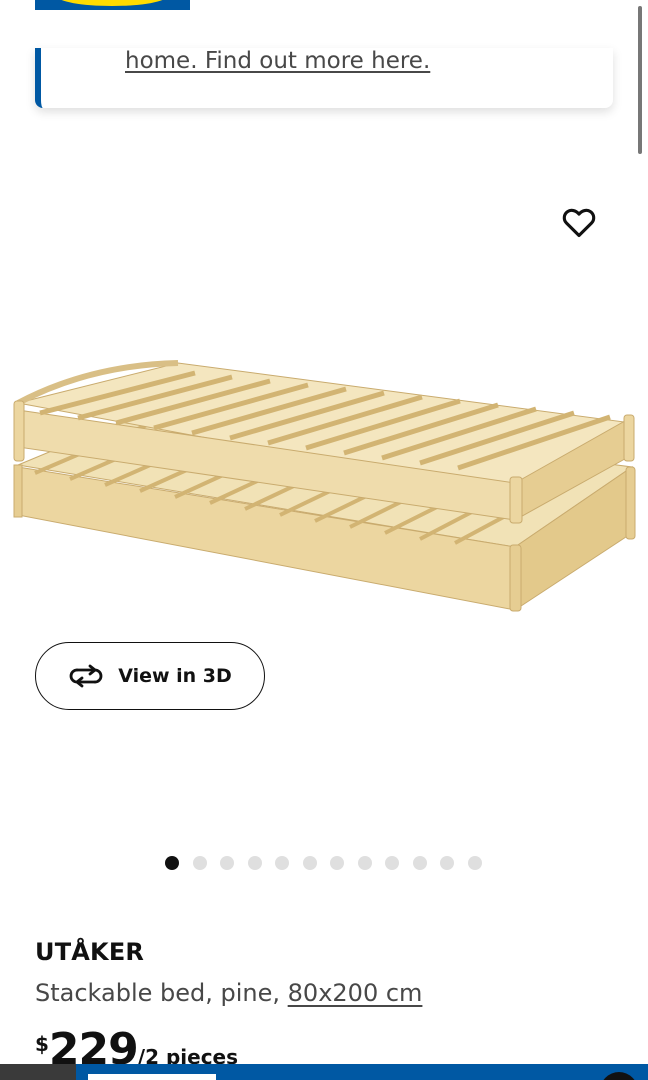 This screenshot has height=1080, width=648. Describe the element at coordinates (90, 952) in the screenshot. I see `product-name: UTÅKER` at that location.